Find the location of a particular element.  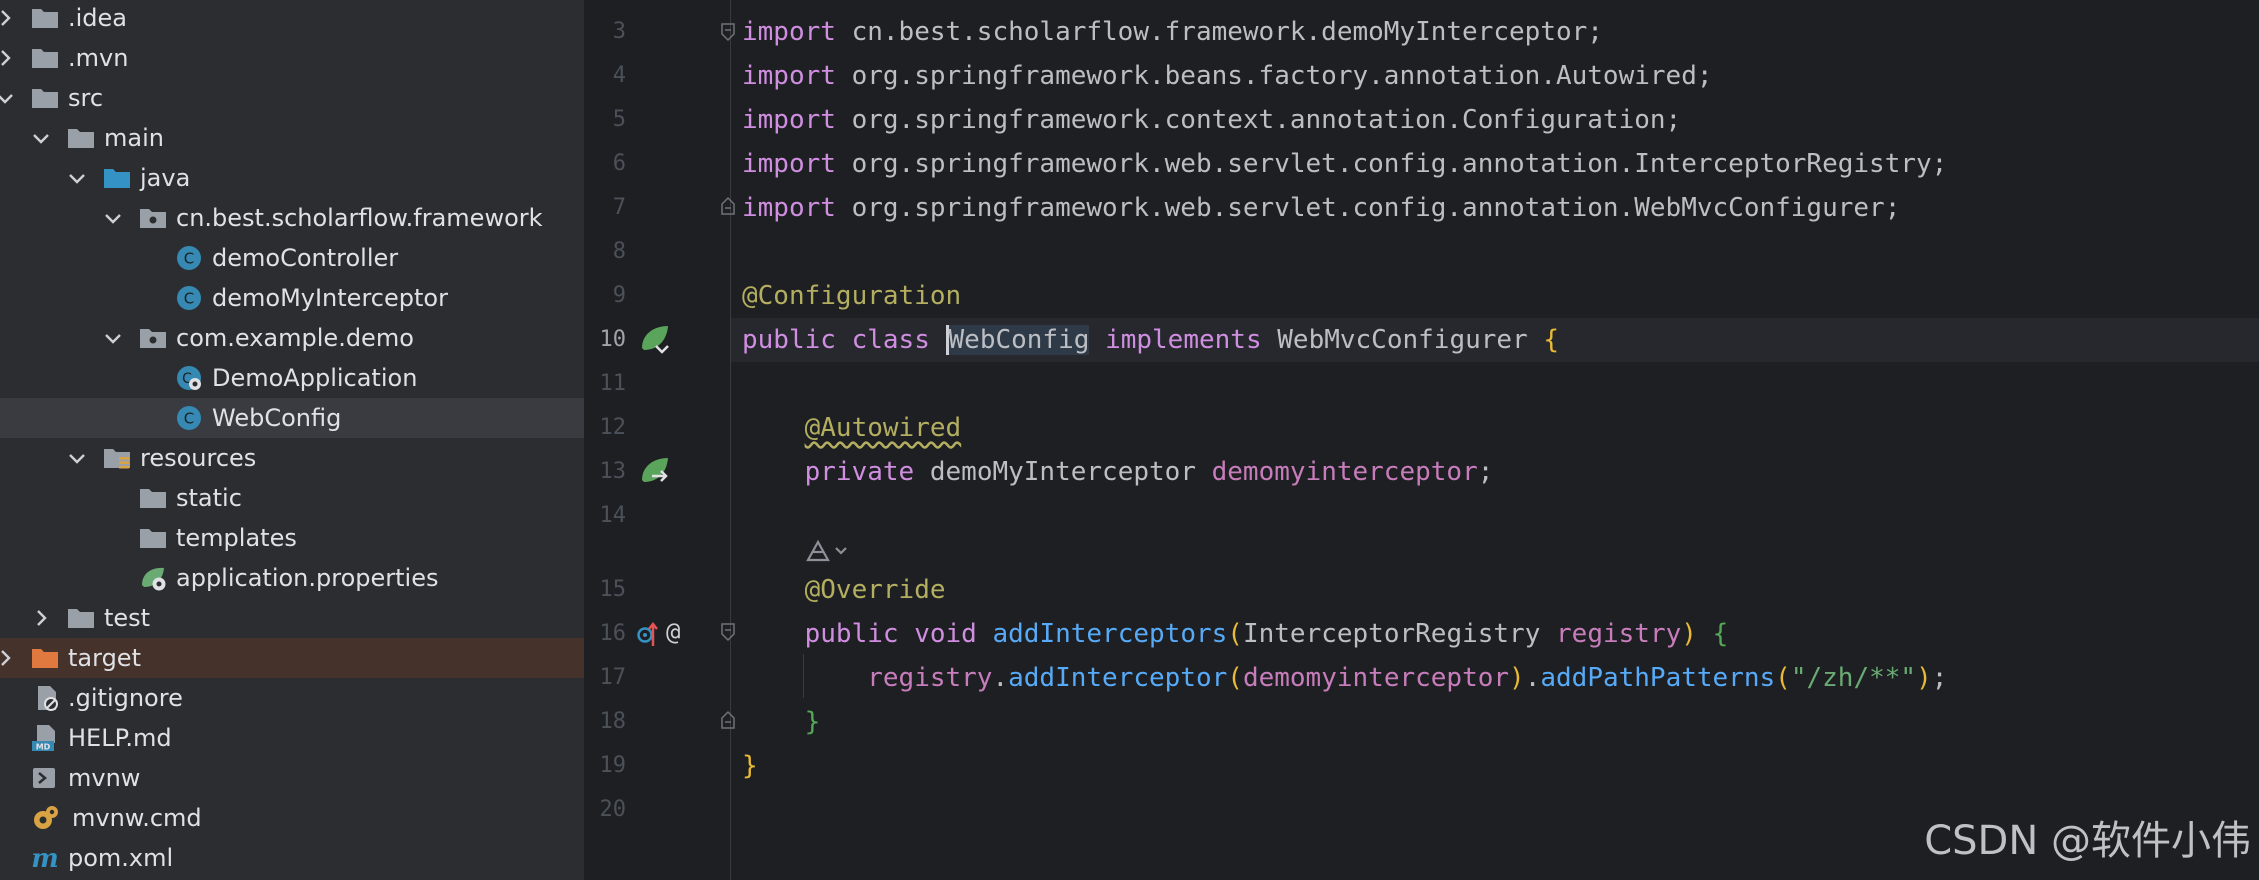

tree-item-templates: templates is located at coordinates (292, 538).